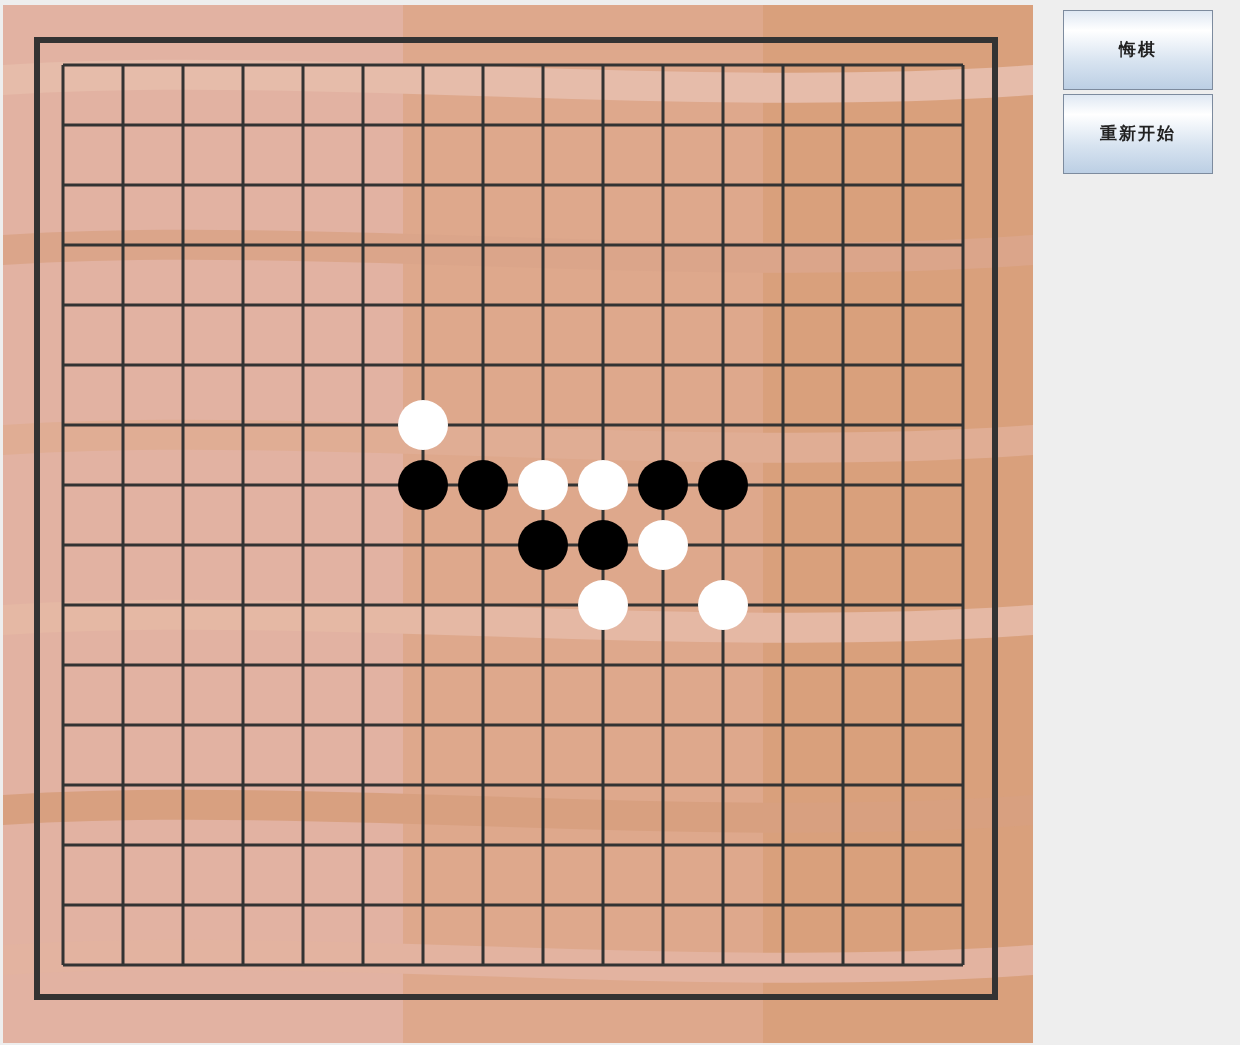 This screenshot has height=1045, width=1240. What do you see at coordinates (1138, 134) in the screenshot?
I see `game-button: 重新开始` at bounding box center [1138, 134].